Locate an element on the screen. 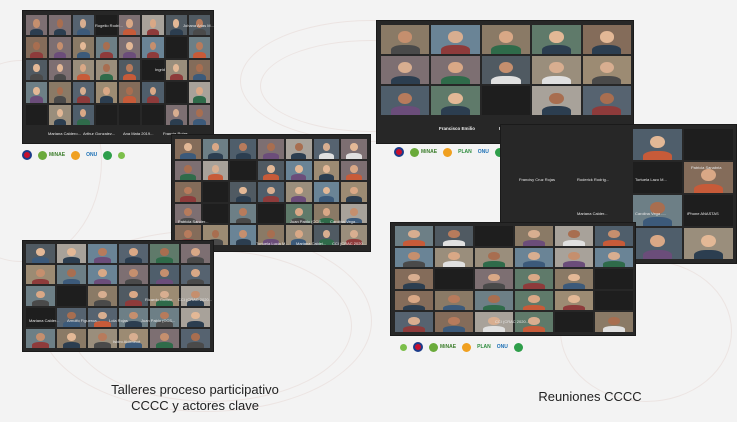 The image size is (737, 422). costa-rica-flag-logo is located at coordinates (27, 155).